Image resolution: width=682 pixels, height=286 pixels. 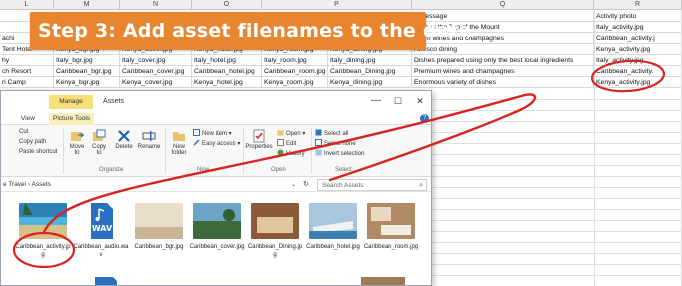 What do you see at coordinates (27, 5) in the screenshot?
I see `column-header-l: L` at bounding box center [27, 5].